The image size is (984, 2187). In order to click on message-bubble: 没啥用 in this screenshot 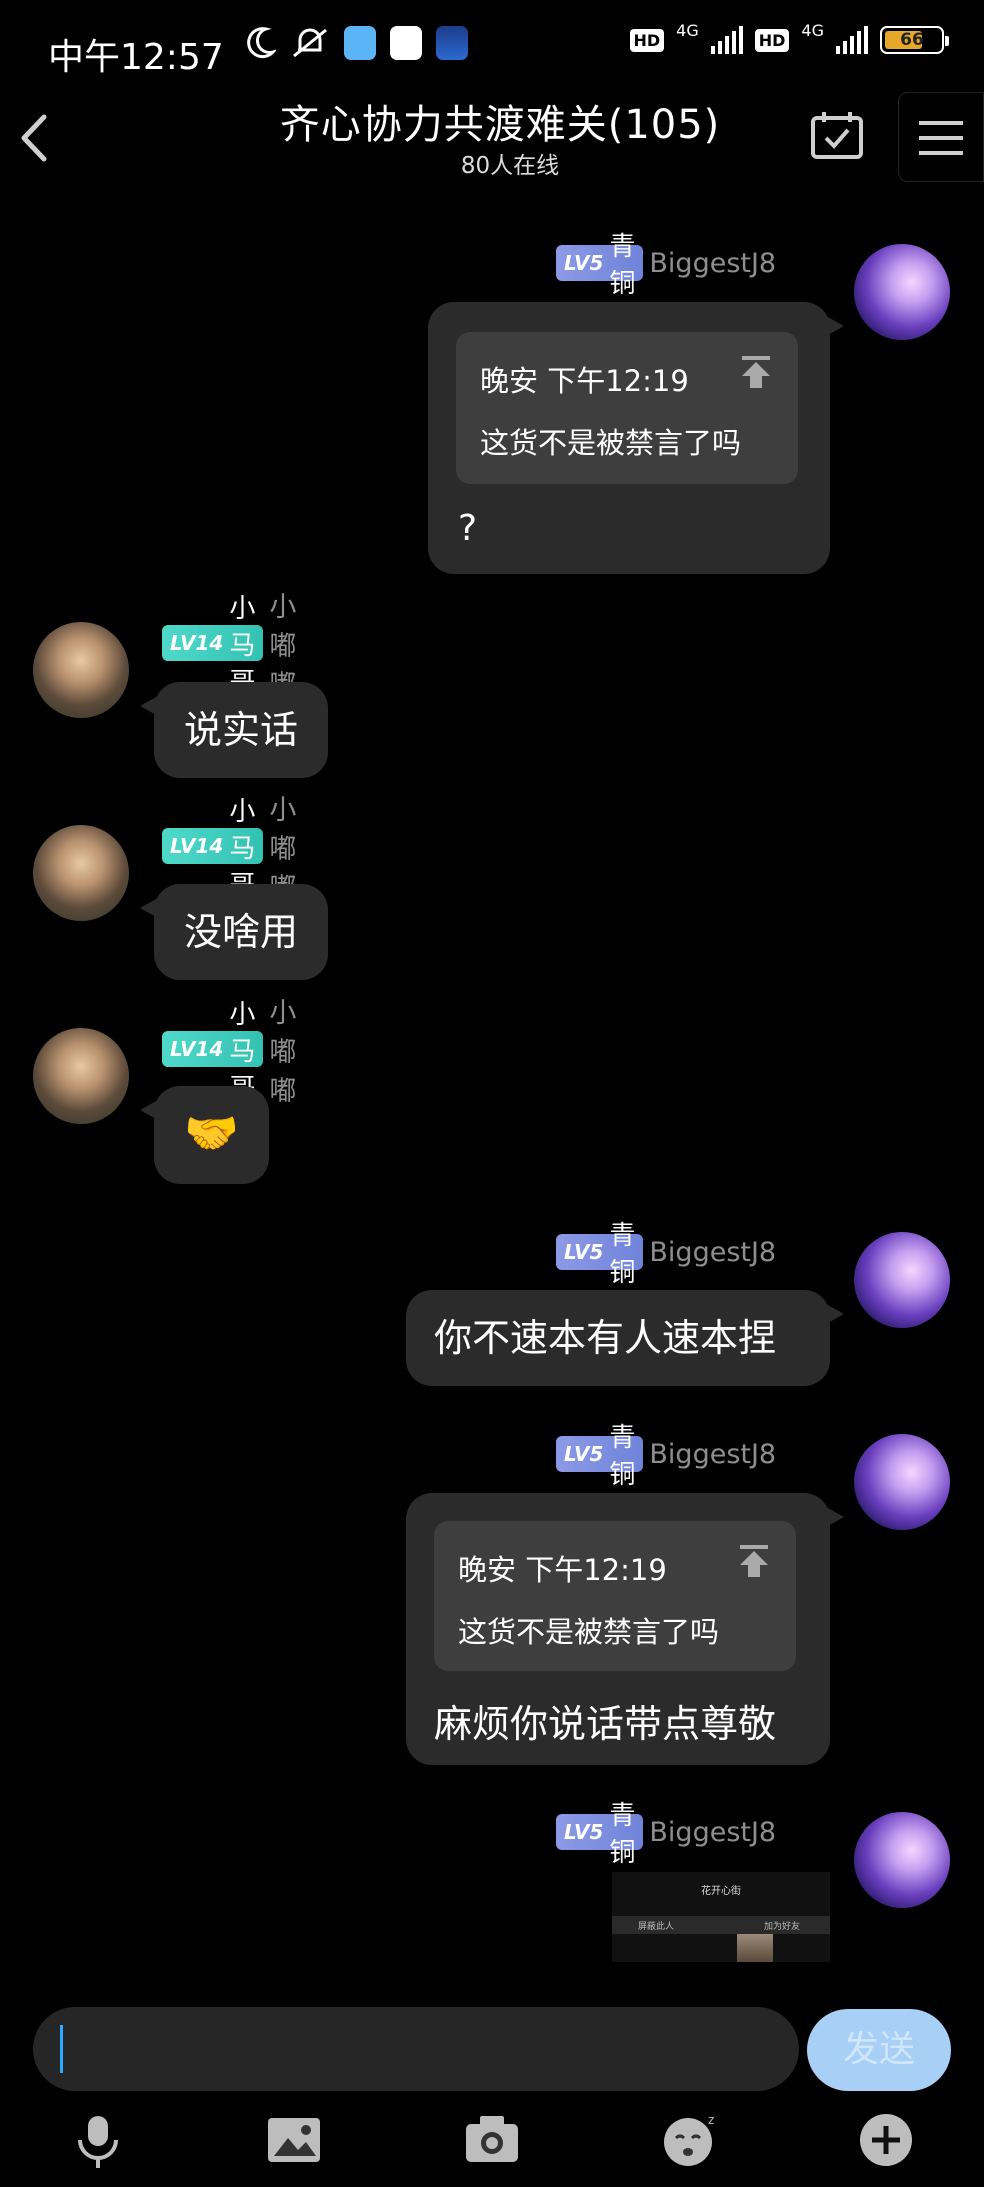, I will do `click(234, 932)`.